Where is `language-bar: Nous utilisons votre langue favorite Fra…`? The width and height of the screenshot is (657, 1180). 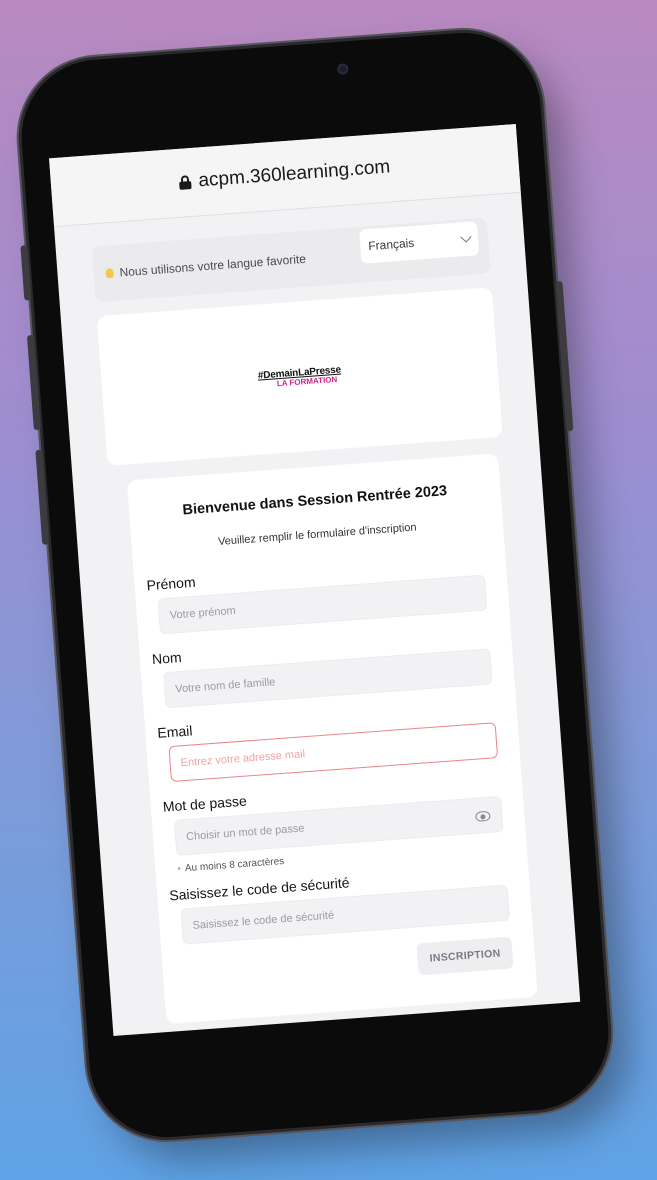
language-bar: Nous utilisons votre langue favorite Fra… is located at coordinates (291, 260).